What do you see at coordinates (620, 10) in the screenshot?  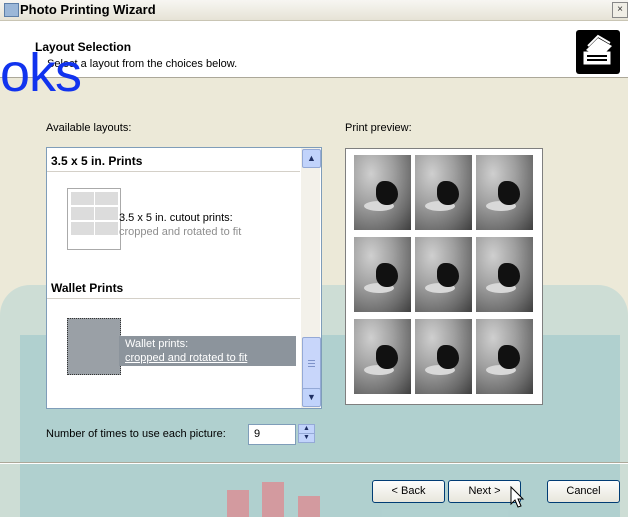 I see `close-button: ×` at bounding box center [620, 10].